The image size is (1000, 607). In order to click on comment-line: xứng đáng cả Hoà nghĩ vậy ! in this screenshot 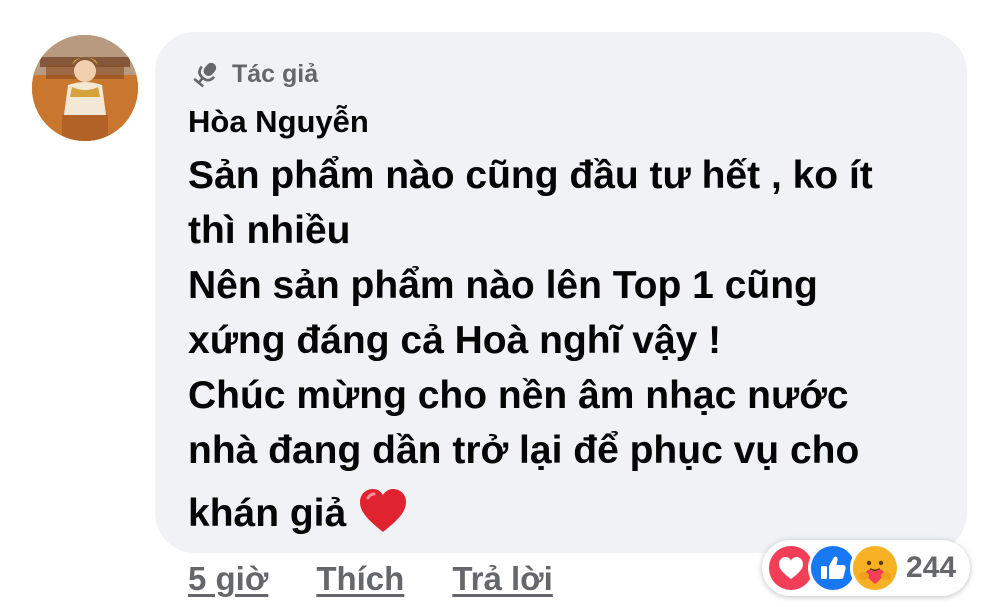, I will do `click(455, 340)`.